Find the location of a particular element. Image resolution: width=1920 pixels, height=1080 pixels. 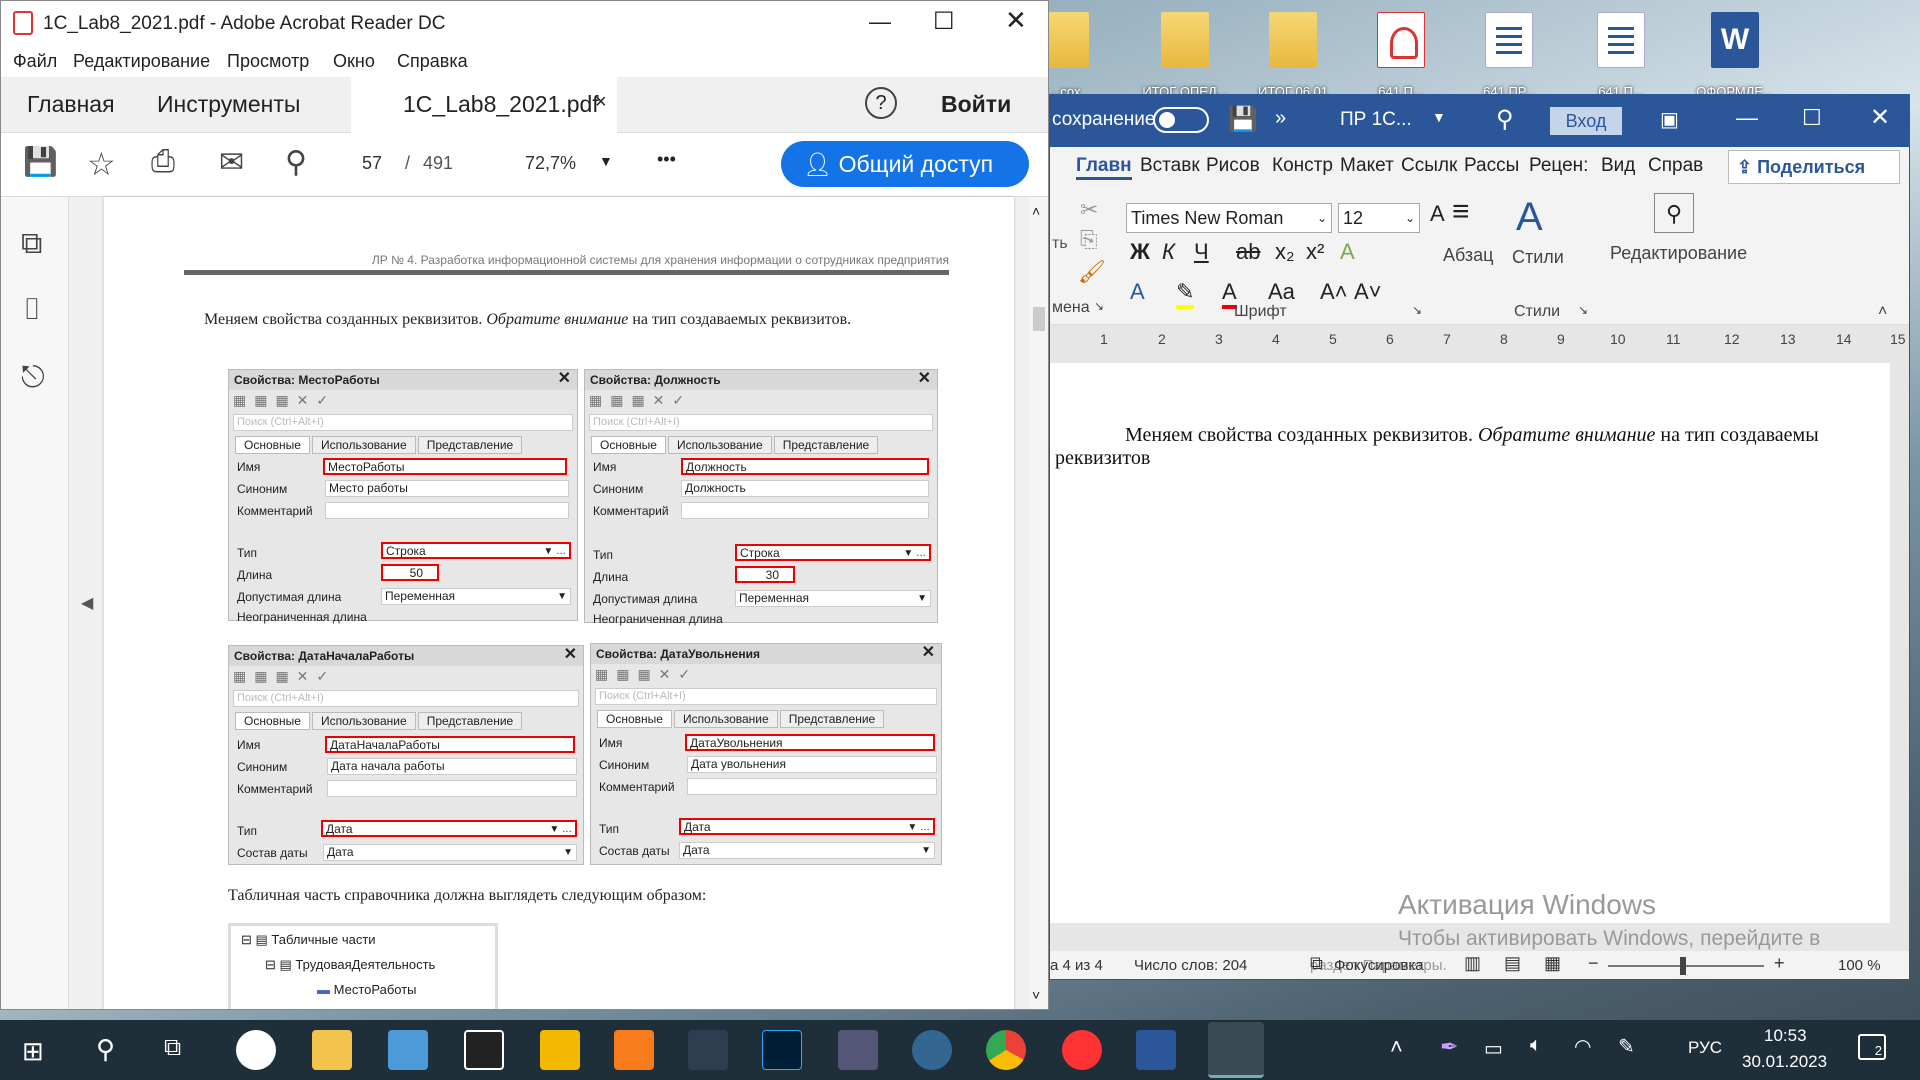

ribbon-display-icon: ▣ is located at coordinates (1669, 119).